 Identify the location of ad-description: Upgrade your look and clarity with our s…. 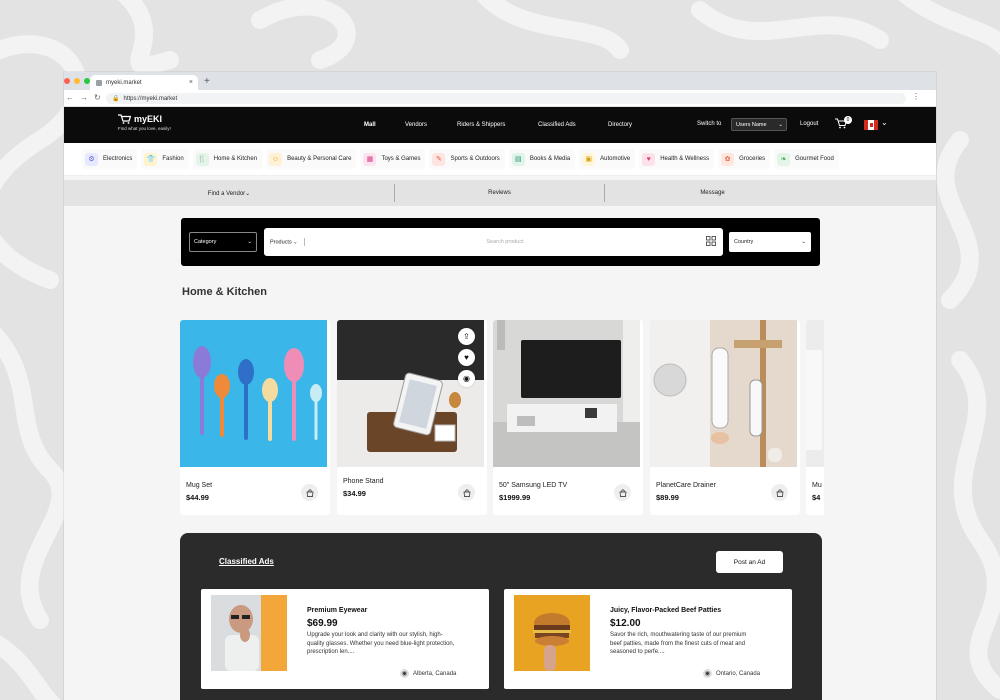
(381, 643).